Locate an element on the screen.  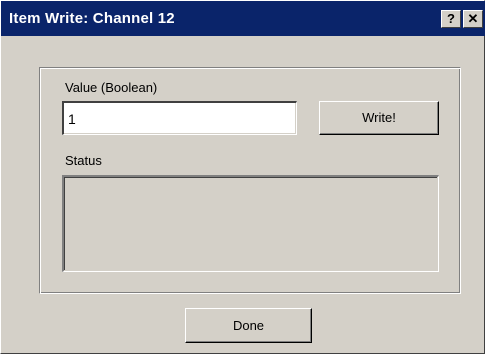
close-button: ✕ is located at coordinates (473, 19).